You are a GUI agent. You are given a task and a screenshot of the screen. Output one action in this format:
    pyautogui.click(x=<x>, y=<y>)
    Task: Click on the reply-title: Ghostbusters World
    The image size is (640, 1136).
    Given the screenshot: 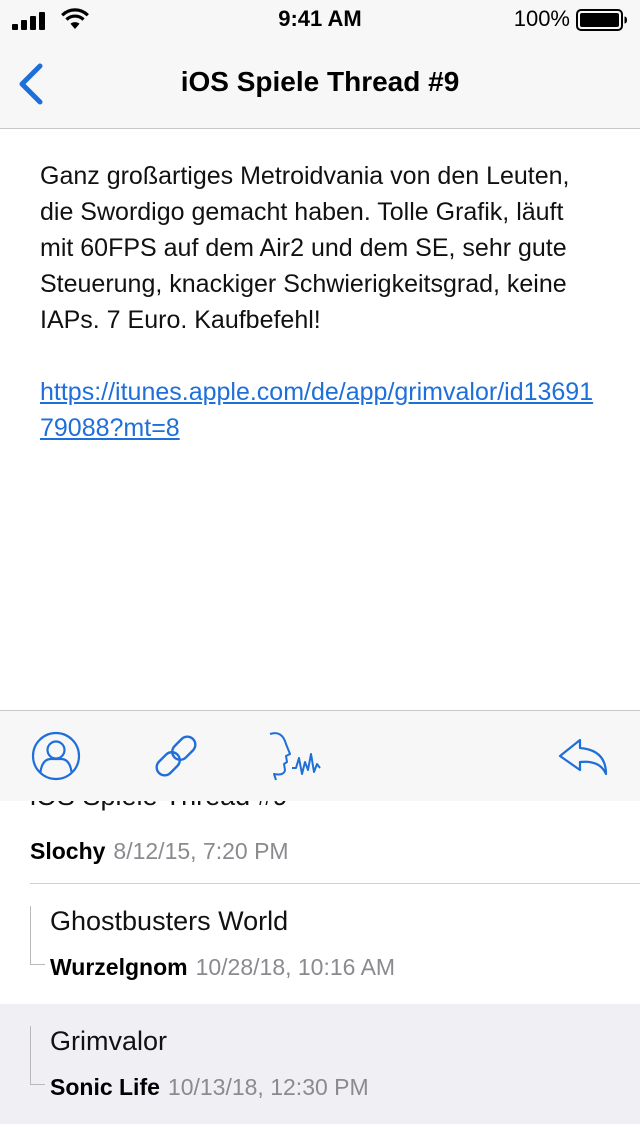 What is the action you would take?
    pyautogui.click(x=169, y=921)
    